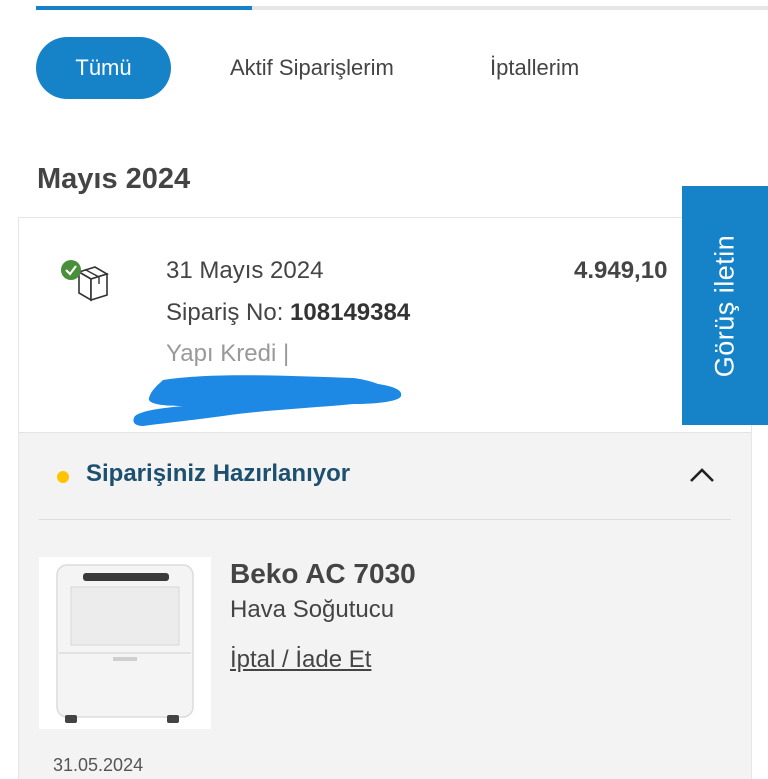 The width and height of the screenshot is (768, 779). Describe the element at coordinates (621, 270) in the screenshot. I see `order-amount: 4.949,10` at that location.